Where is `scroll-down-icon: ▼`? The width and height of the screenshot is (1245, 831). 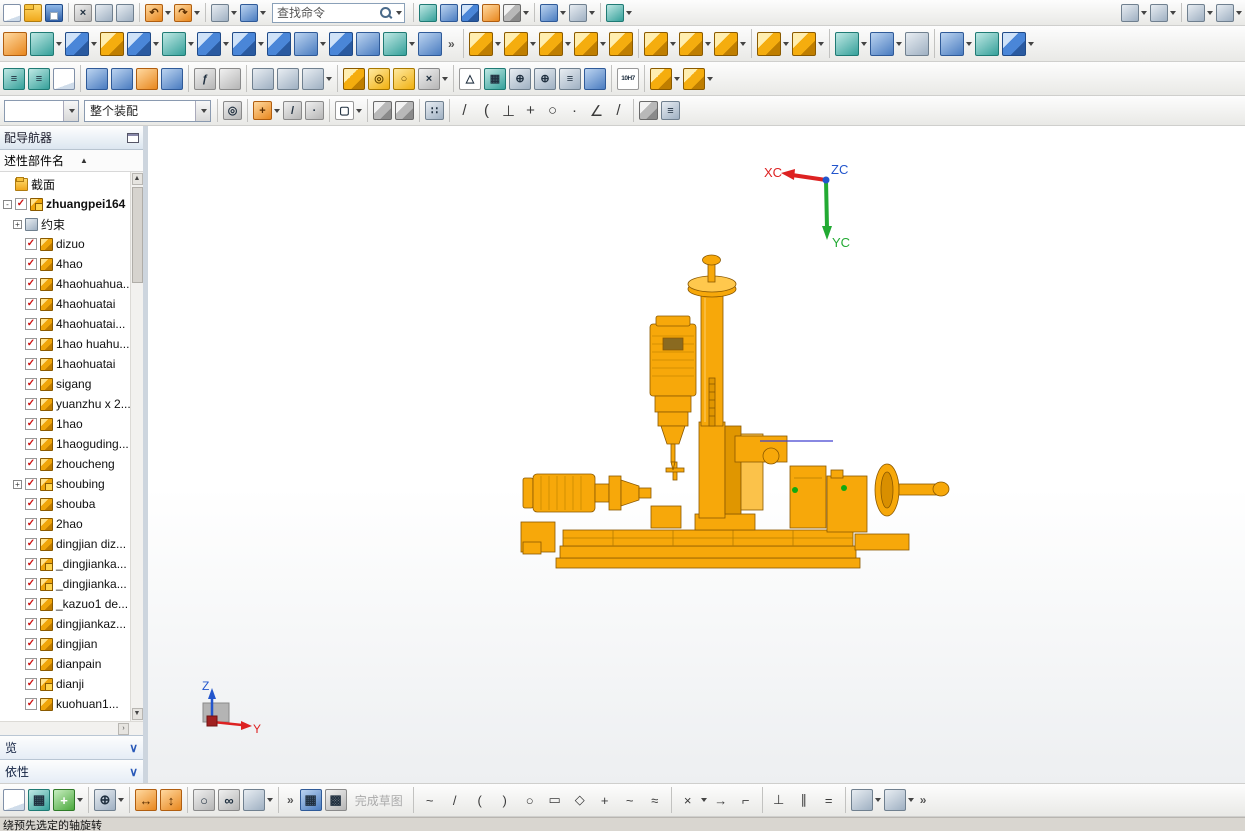 scroll-down-icon: ▼ is located at coordinates (137, 714).